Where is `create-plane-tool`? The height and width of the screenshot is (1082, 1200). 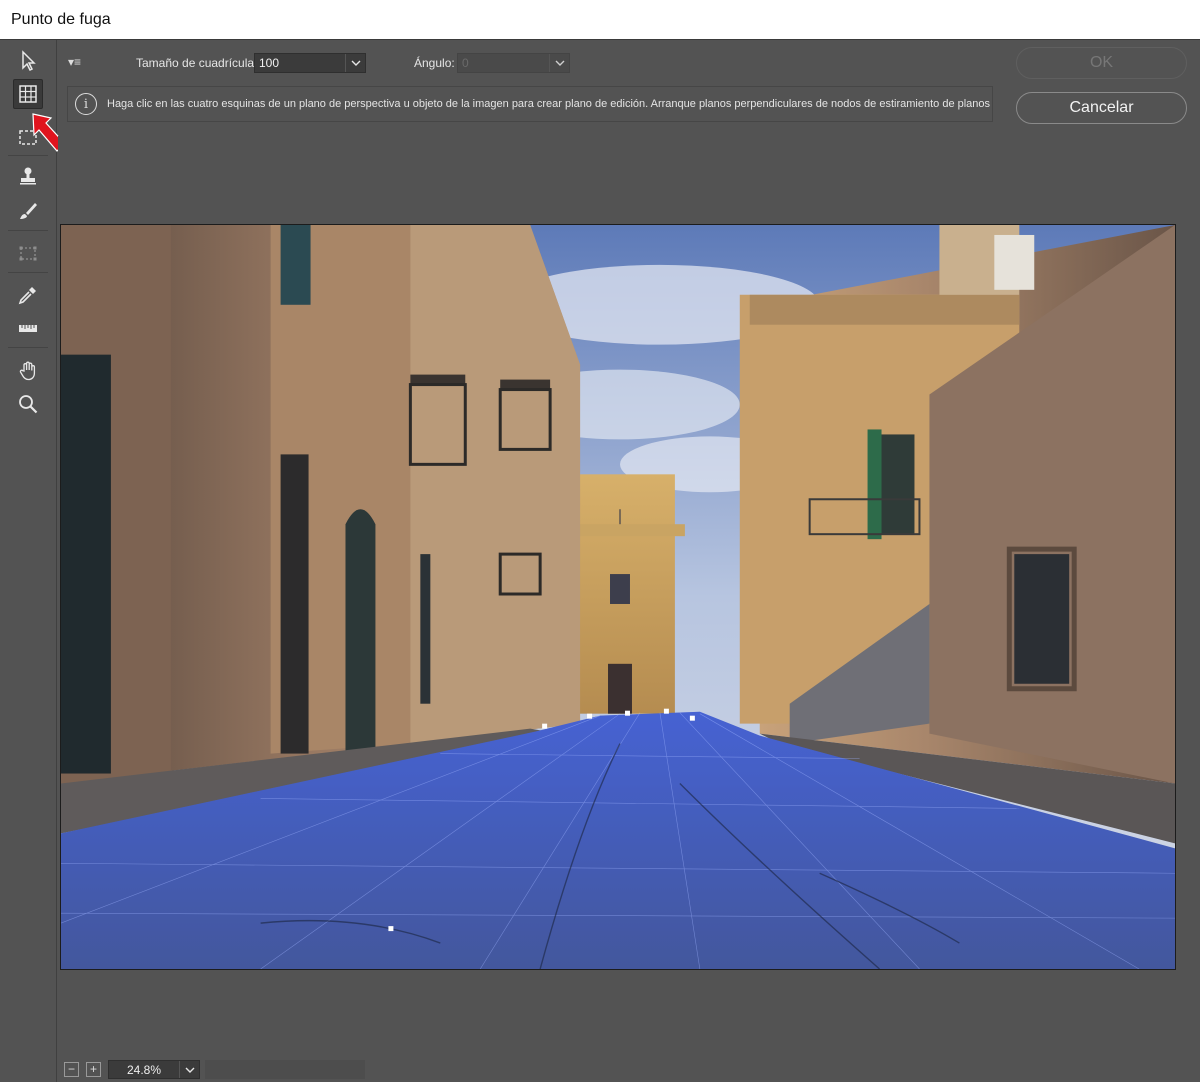
create-plane-tool is located at coordinates (28, 94).